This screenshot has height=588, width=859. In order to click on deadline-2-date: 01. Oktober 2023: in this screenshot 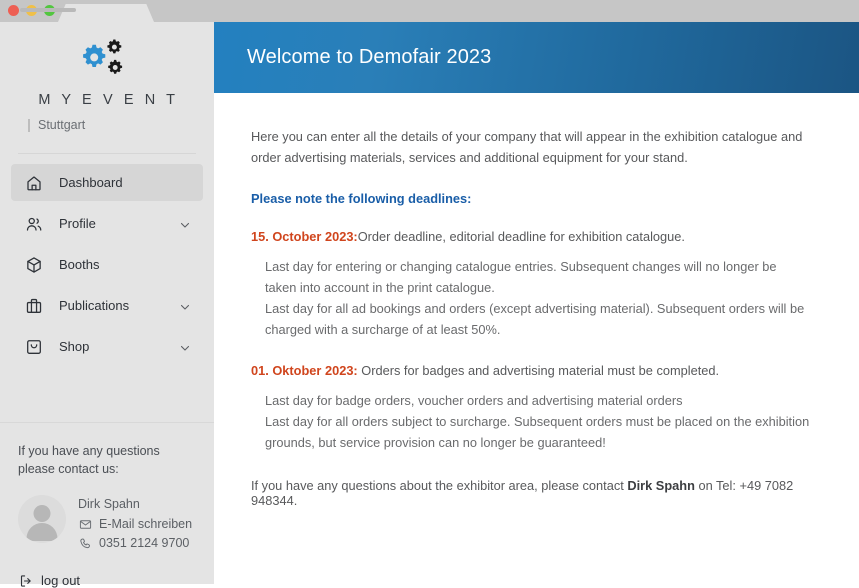, I will do `click(304, 370)`.